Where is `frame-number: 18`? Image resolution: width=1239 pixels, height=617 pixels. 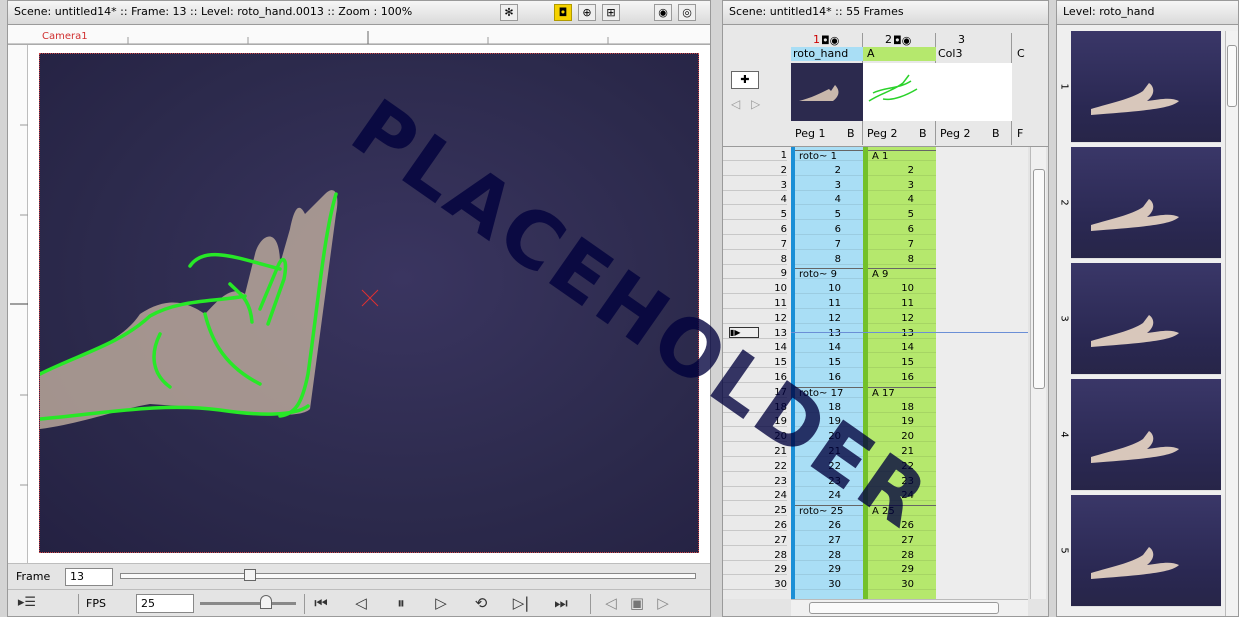 frame-number: 18 is located at coordinates (755, 407).